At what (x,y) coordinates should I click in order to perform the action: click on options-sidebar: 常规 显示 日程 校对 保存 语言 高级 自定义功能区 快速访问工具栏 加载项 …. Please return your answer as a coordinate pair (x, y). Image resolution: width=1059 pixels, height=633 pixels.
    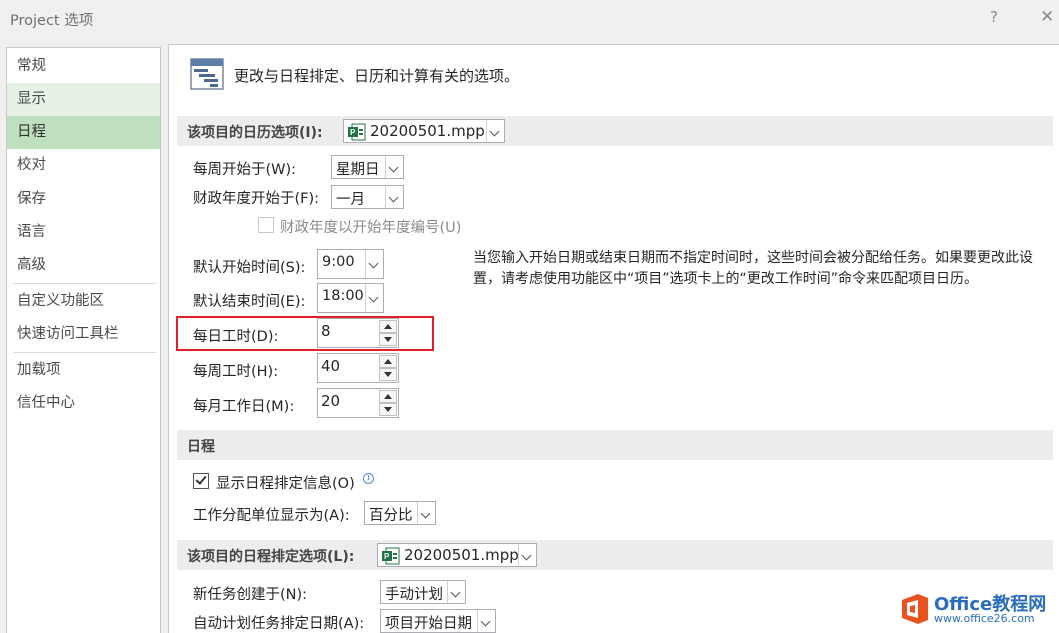
    Looking at the image, I should click on (83, 340).